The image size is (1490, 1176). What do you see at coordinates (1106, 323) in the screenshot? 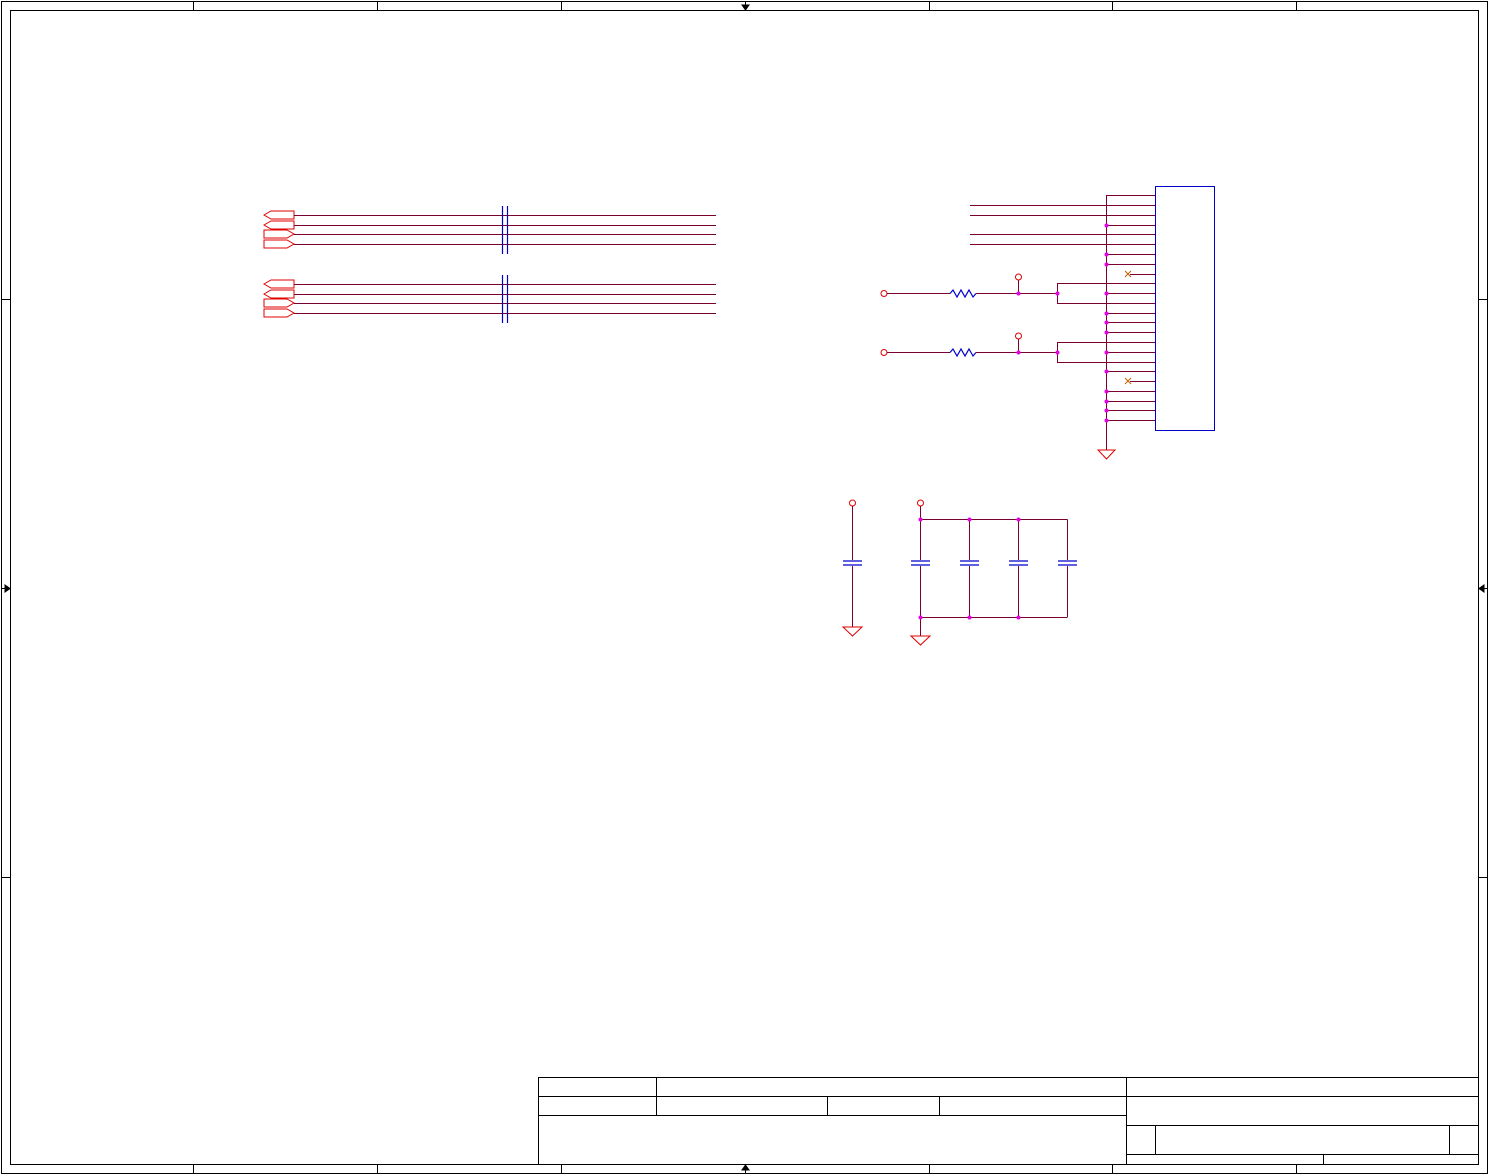
I see `junction-dots` at bounding box center [1106, 323].